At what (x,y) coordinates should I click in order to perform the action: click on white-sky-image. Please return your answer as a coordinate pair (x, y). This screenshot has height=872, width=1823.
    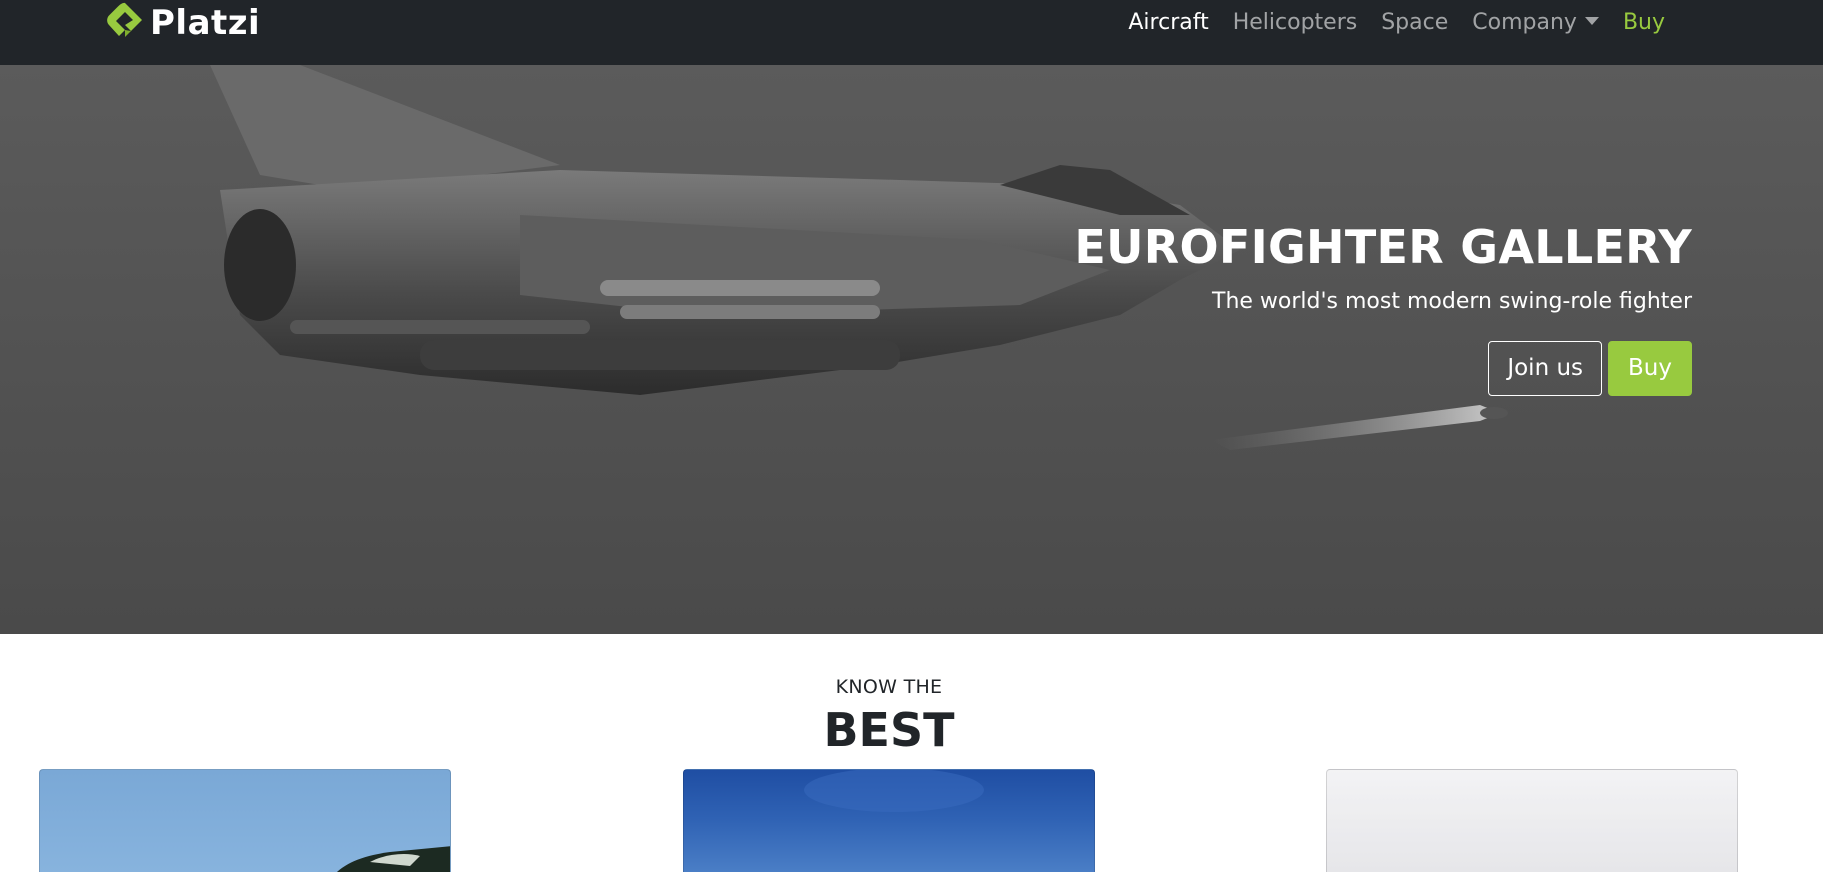
    Looking at the image, I should click on (1532, 821).